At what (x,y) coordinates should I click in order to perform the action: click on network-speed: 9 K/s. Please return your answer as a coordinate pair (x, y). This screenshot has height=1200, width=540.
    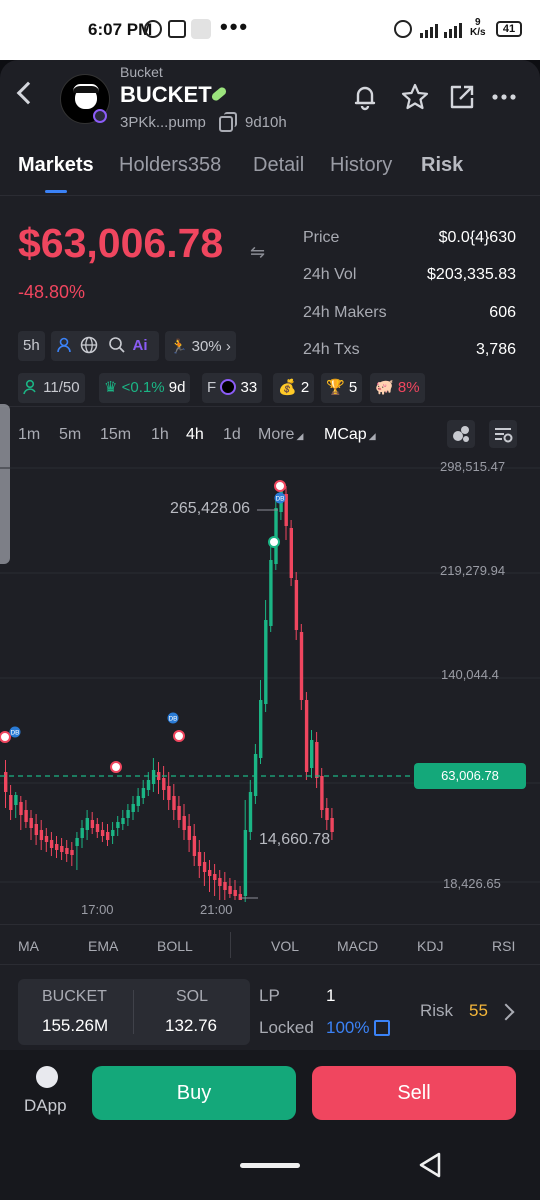
    Looking at the image, I should click on (478, 27).